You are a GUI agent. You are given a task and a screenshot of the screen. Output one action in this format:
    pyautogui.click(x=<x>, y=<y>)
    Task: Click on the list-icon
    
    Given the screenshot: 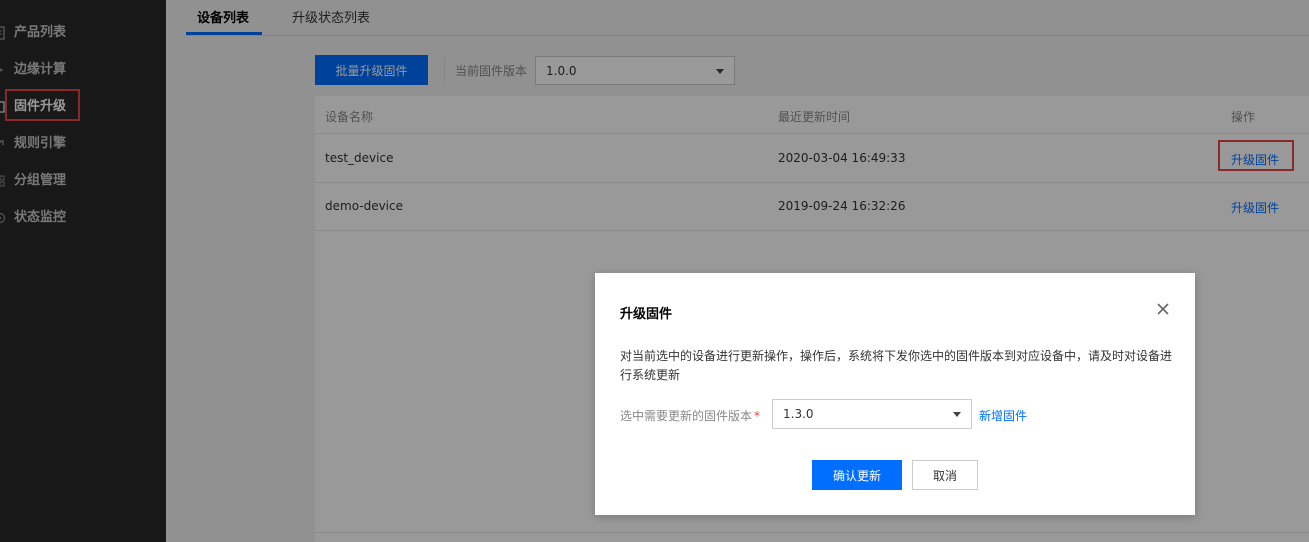 What is the action you would take?
    pyautogui.click(x=3, y=33)
    